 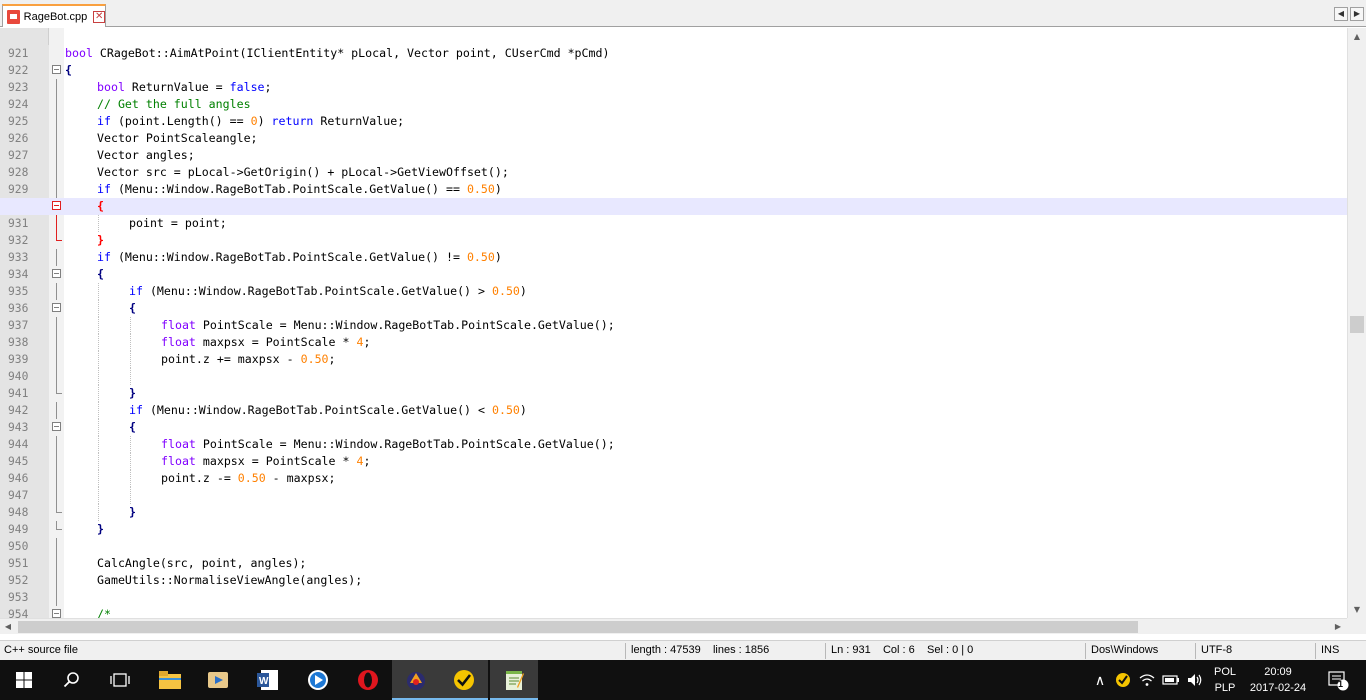 I want to click on code-line: 933 }, so click(x=673, y=249).